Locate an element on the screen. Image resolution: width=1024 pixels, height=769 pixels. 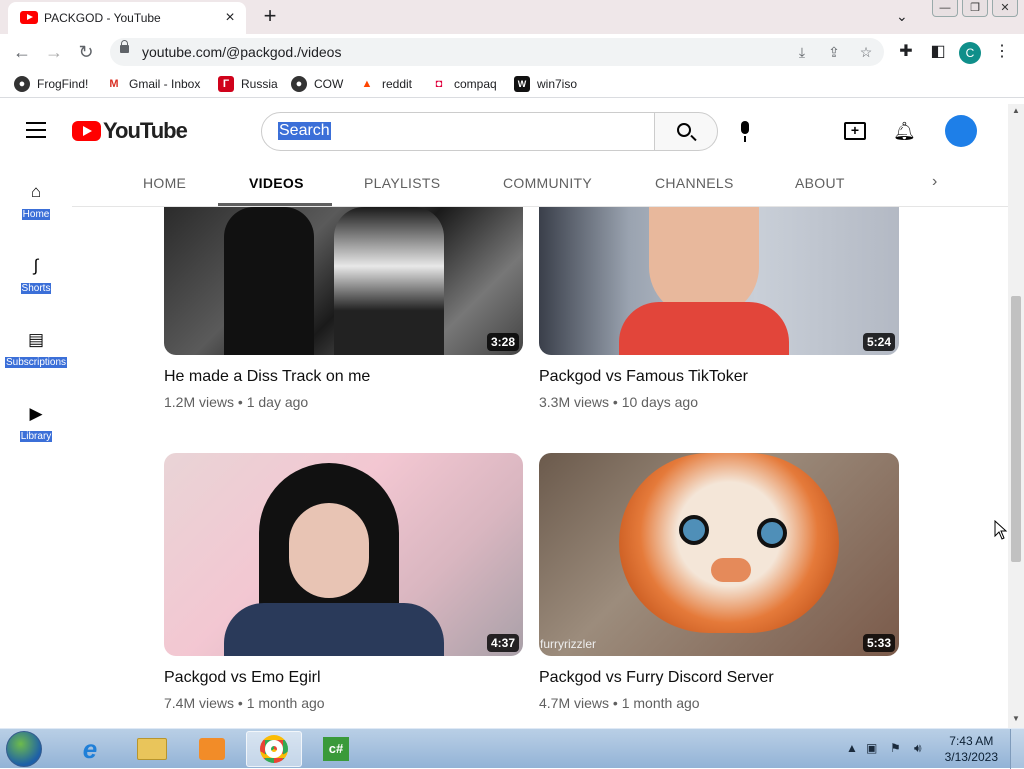
sidebar-label-text: Home is located at coordinates (36, 214).